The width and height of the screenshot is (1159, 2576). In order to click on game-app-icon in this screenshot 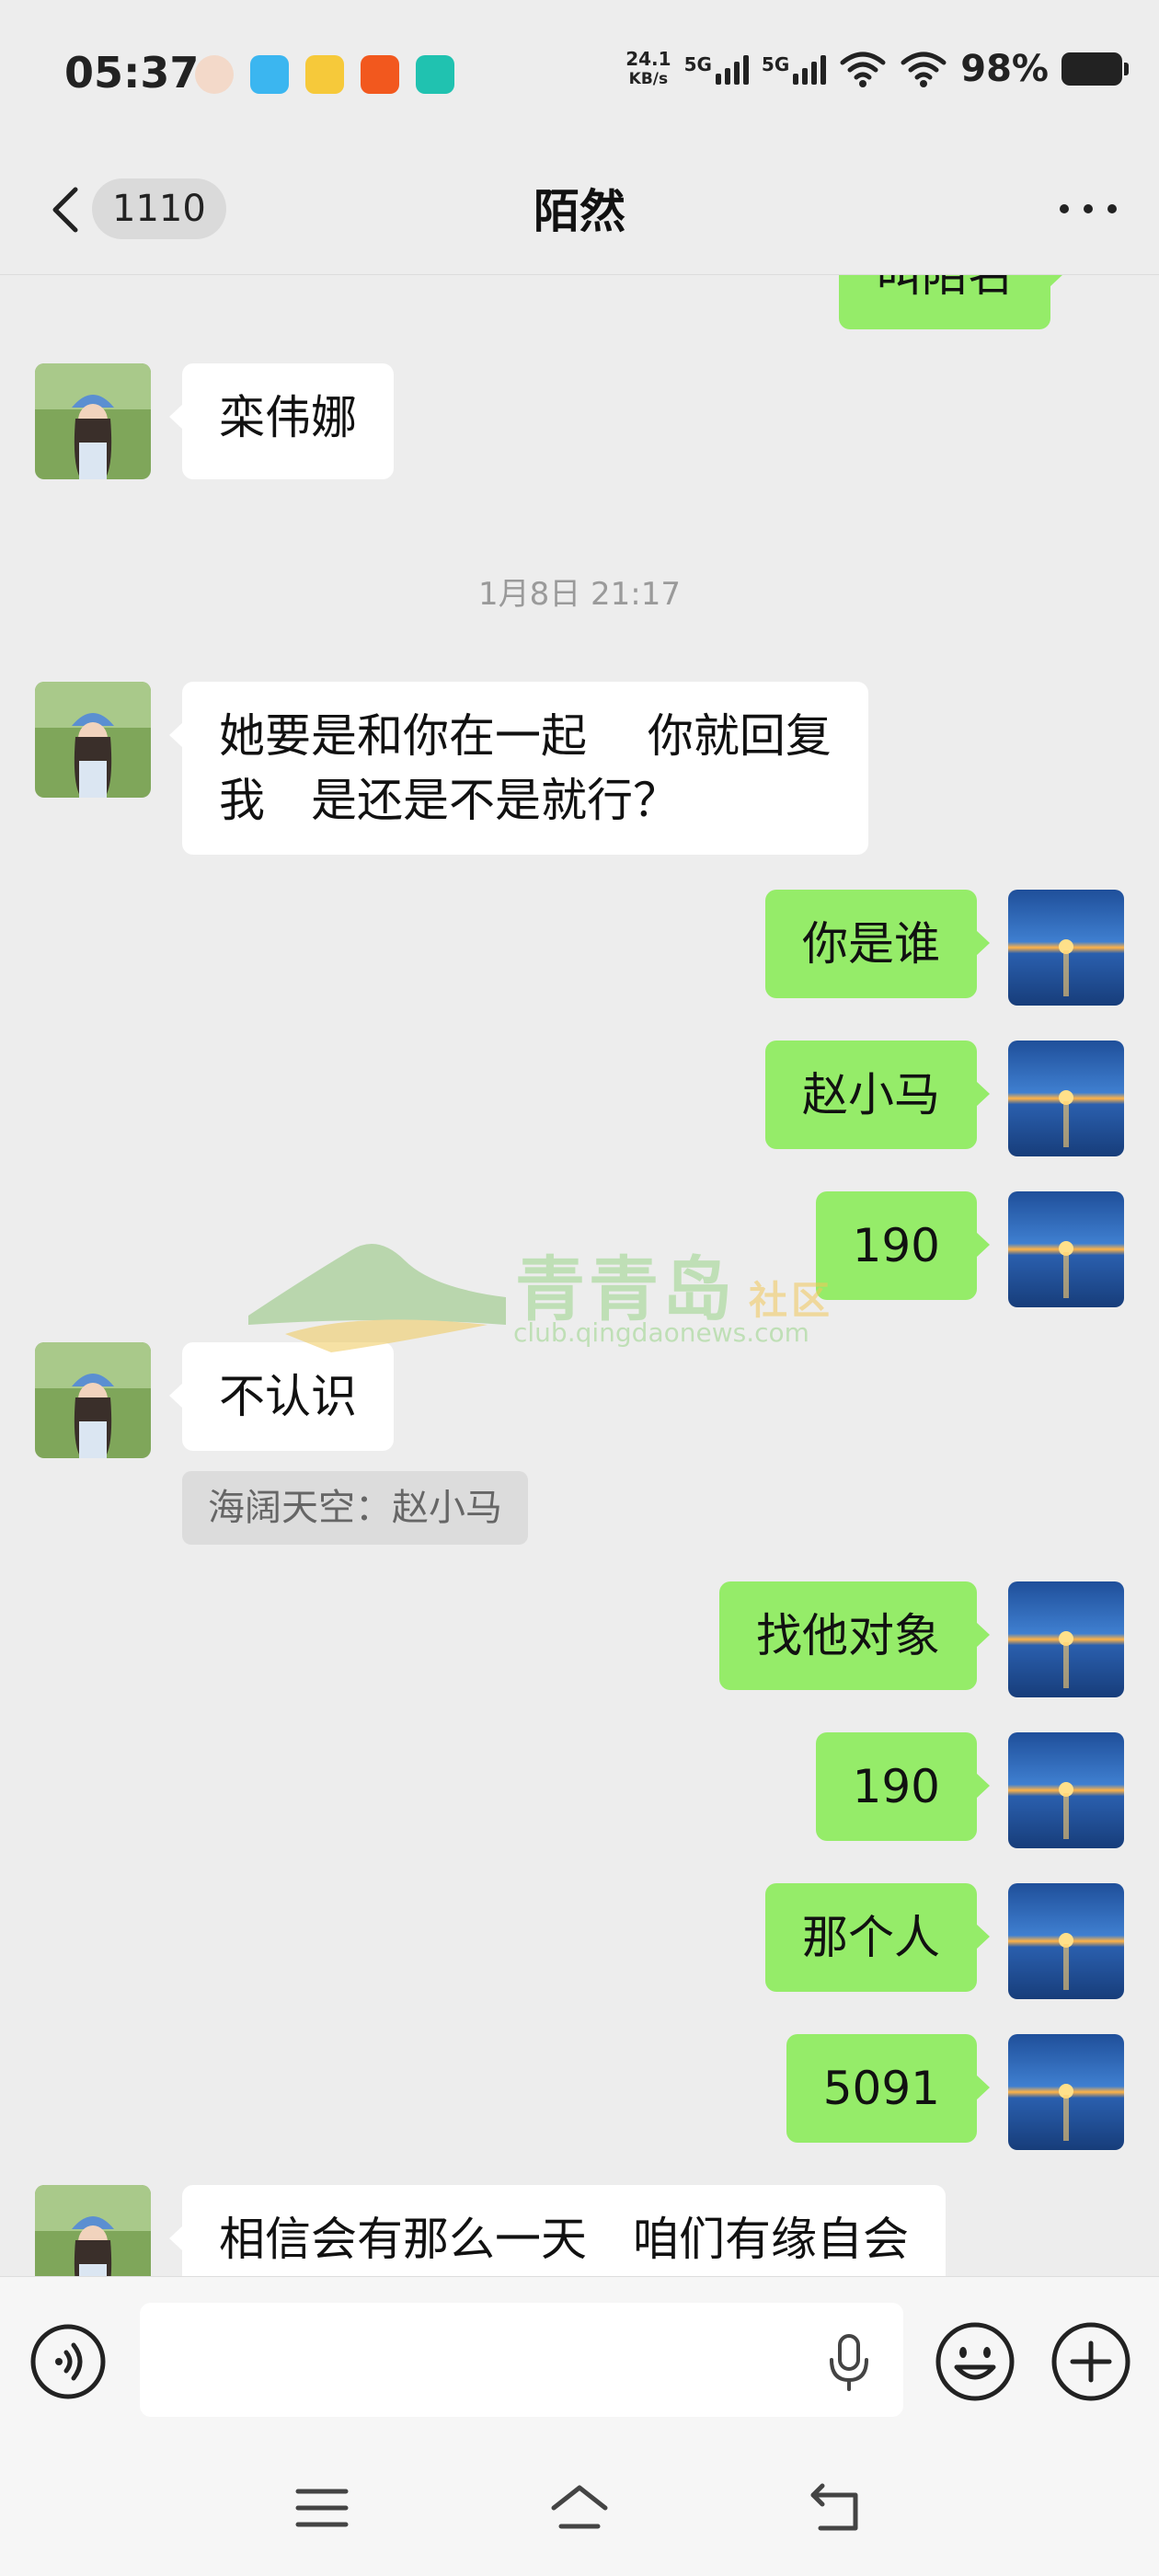, I will do `click(324, 74)`.